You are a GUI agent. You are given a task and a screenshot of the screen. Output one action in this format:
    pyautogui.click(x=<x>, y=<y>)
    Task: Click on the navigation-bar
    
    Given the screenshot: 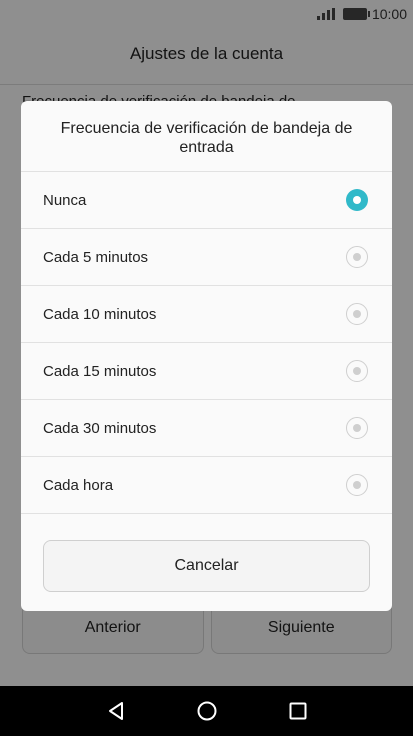 What is the action you would take?
    pyautogui.click(x=206, y=711)
    